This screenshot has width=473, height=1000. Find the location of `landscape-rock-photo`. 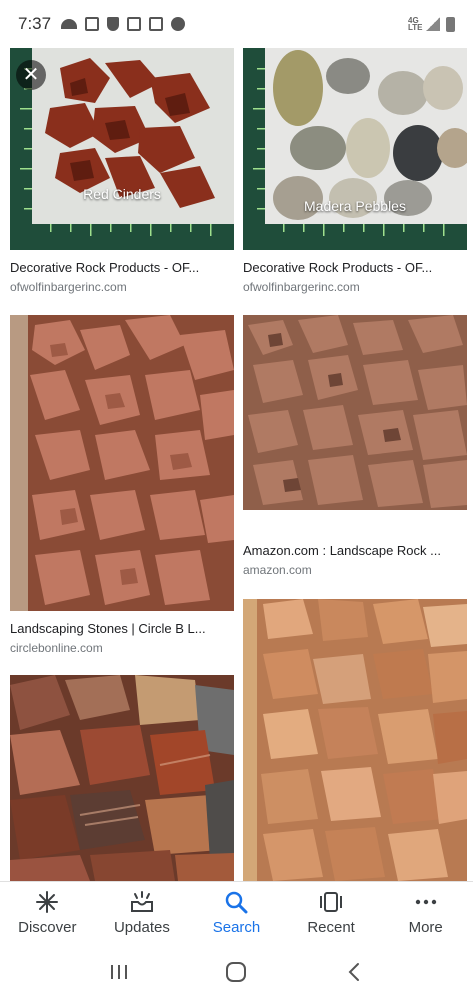

landscape-rock-photo is located at coordinates (355, 424).